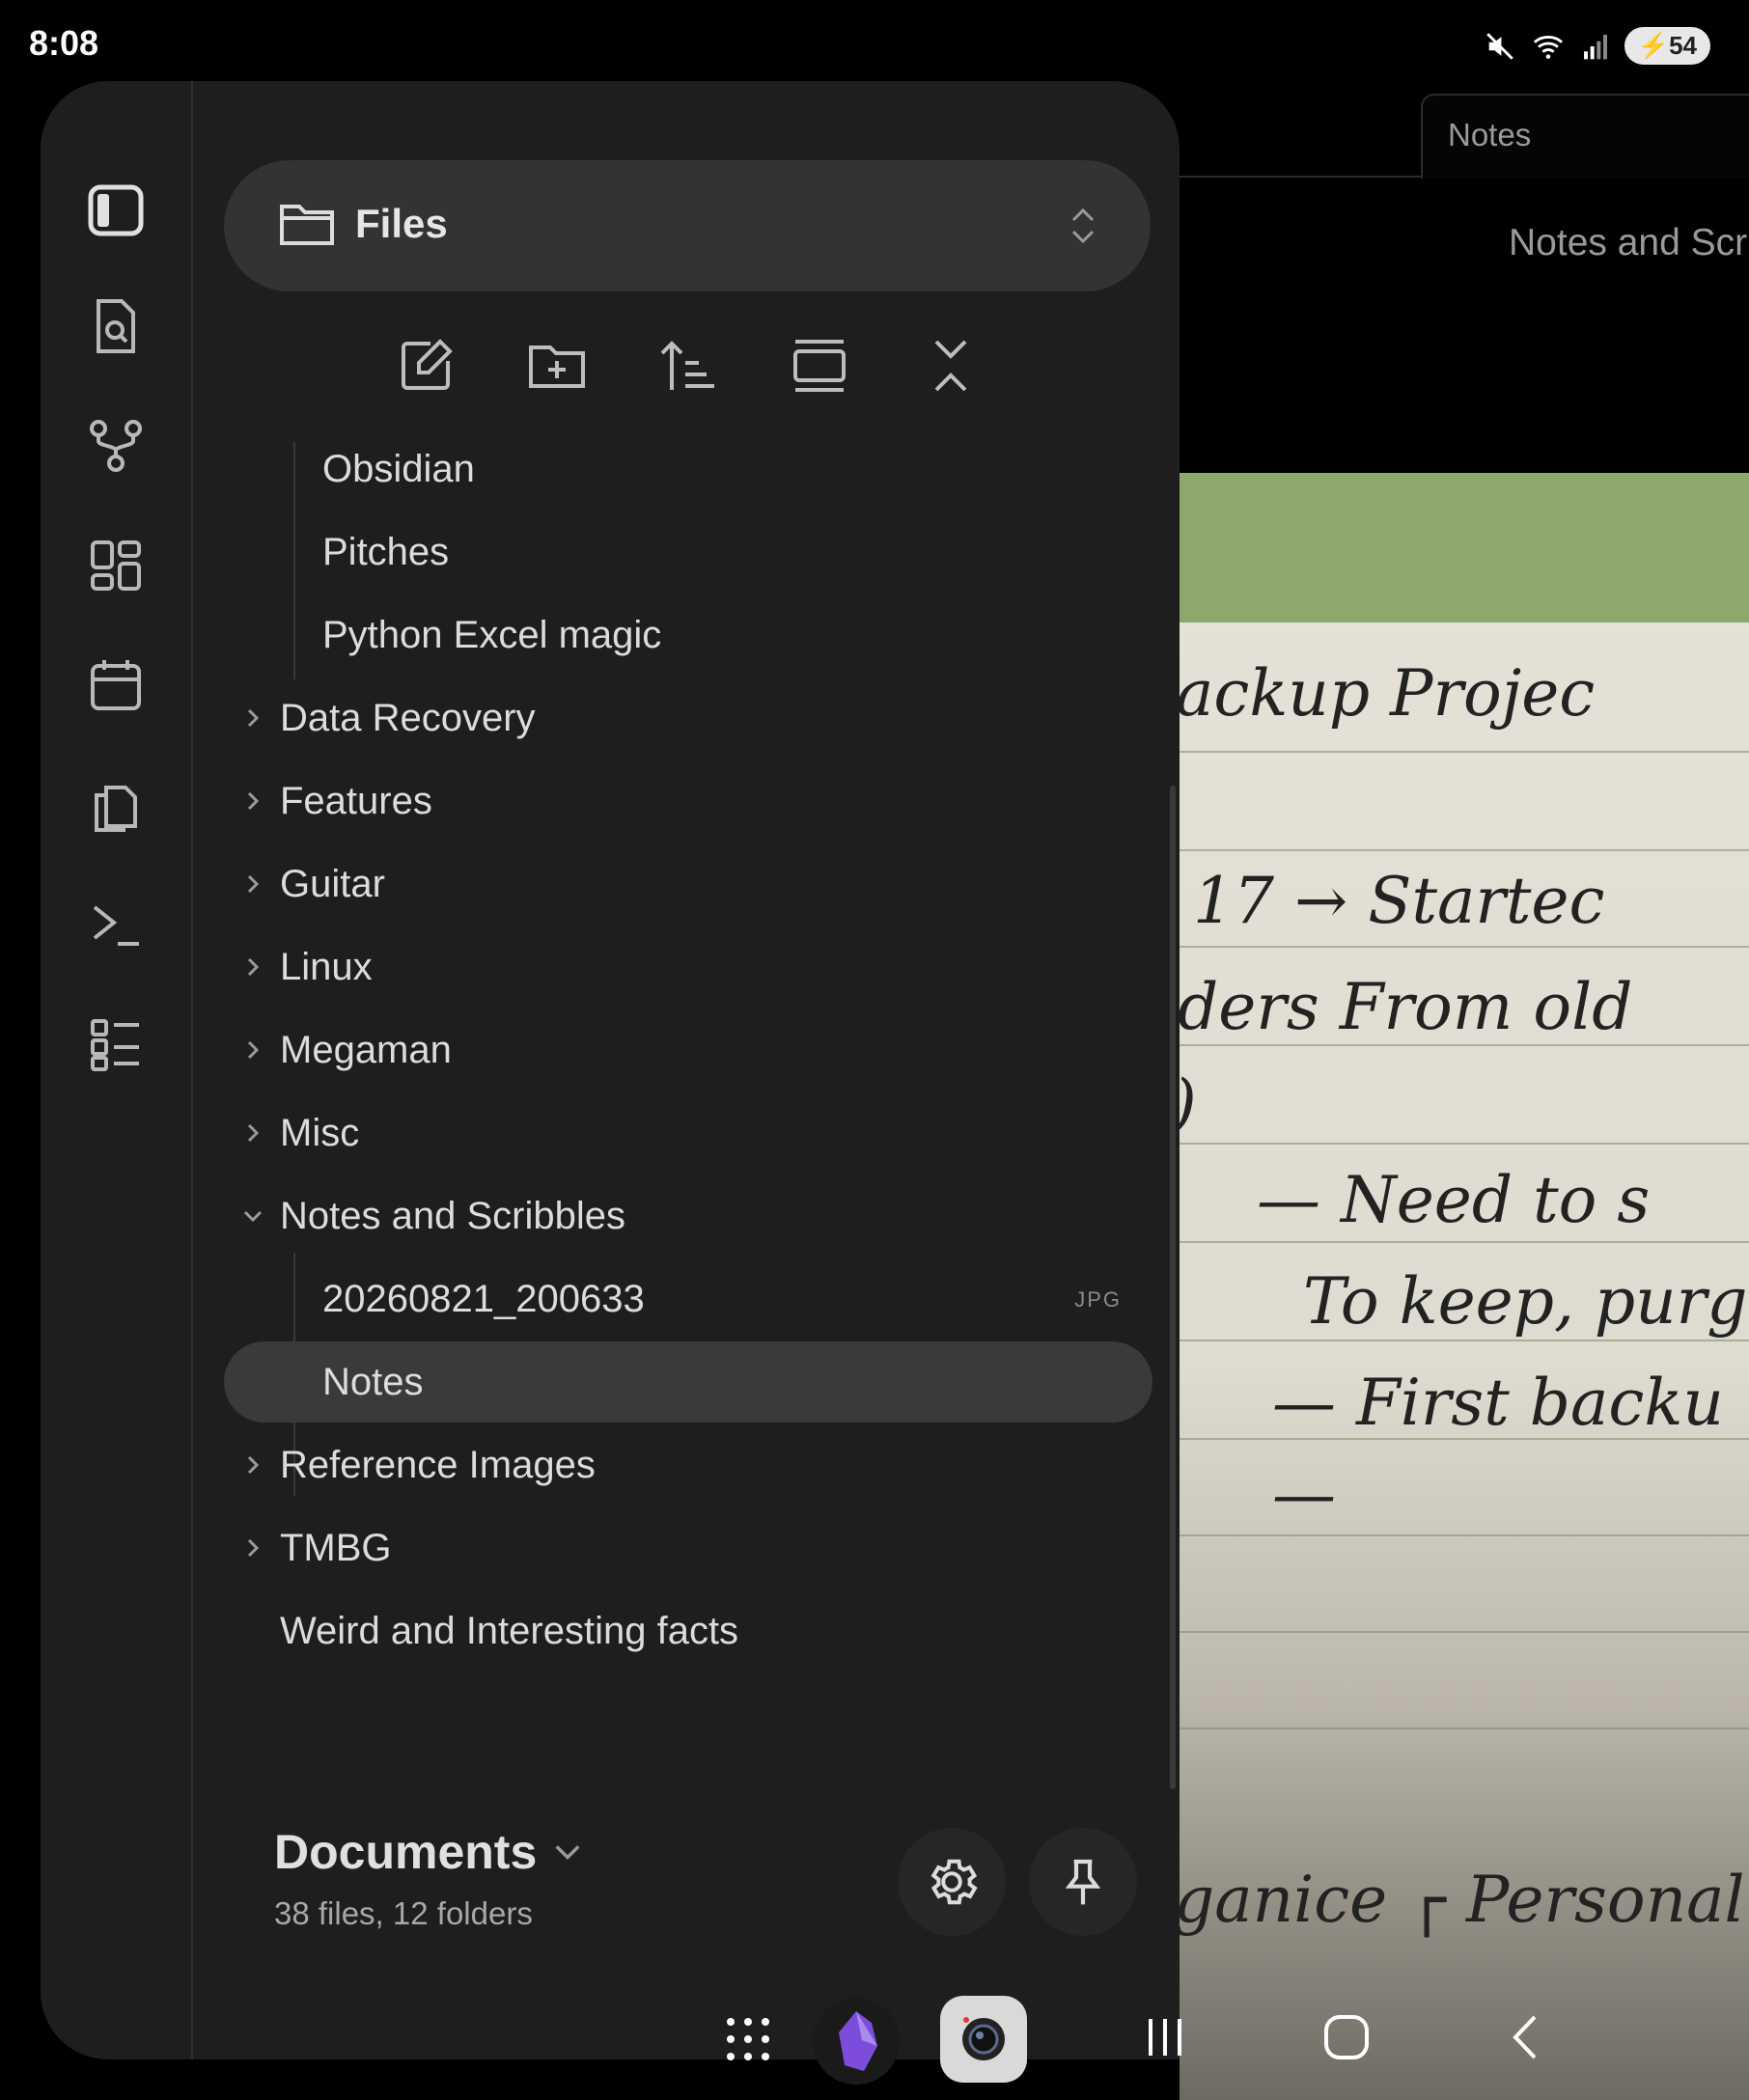  Describe the element at coordinates (386, 552) in the screenshot. I see `tree-item-label: Pitches` at that location.